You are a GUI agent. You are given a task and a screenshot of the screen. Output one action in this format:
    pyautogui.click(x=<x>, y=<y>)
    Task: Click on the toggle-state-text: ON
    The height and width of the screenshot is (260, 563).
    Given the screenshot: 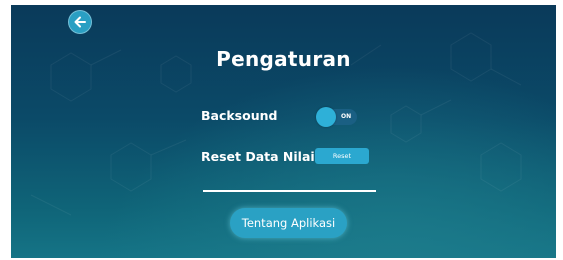 What is the action you would take?
    pyautogui.click(x=346, y=116)
    